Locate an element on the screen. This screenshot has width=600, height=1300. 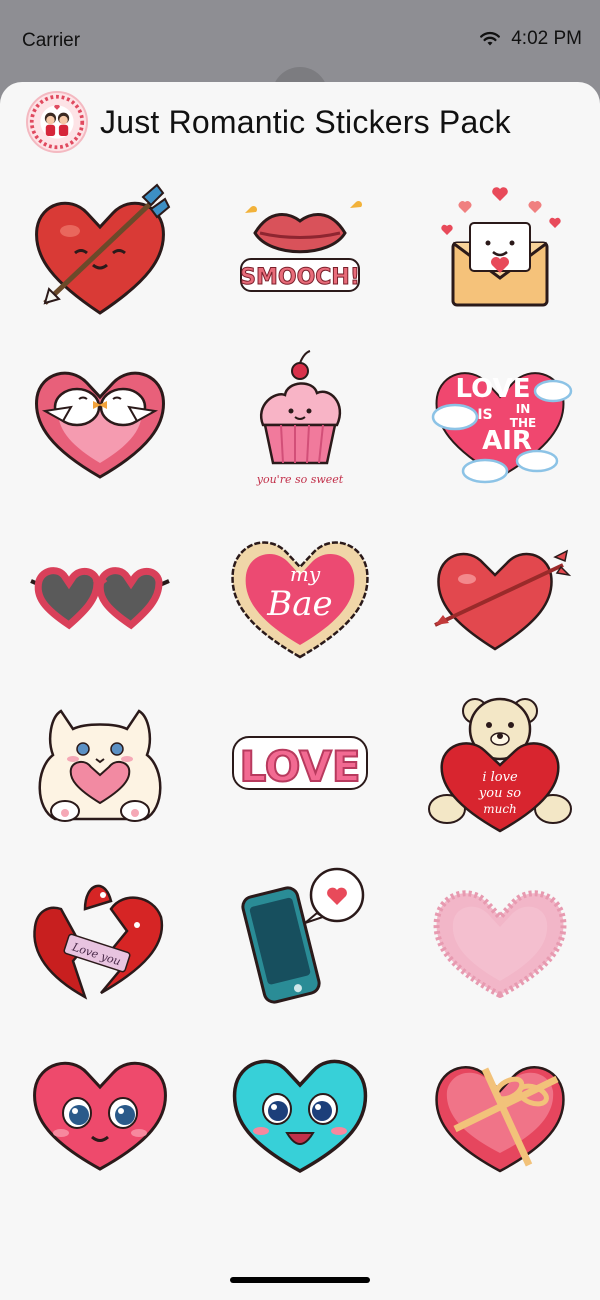
status-right: 4:02 PM is located at coordinates (530, 39).